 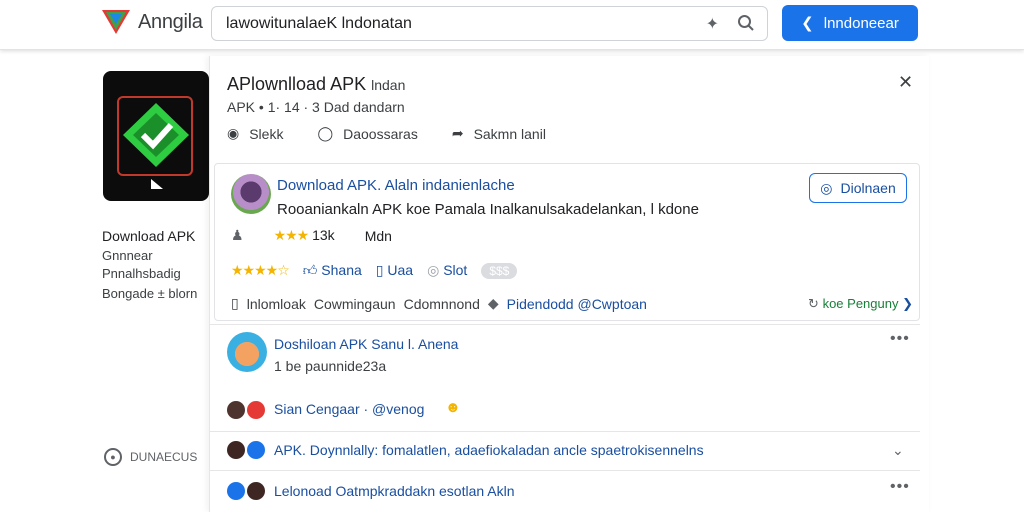 What do you see at coordinates (712, 24) in the screenshot?
I see `sparkle-icon: ✦` at bounding box center [712, 24].